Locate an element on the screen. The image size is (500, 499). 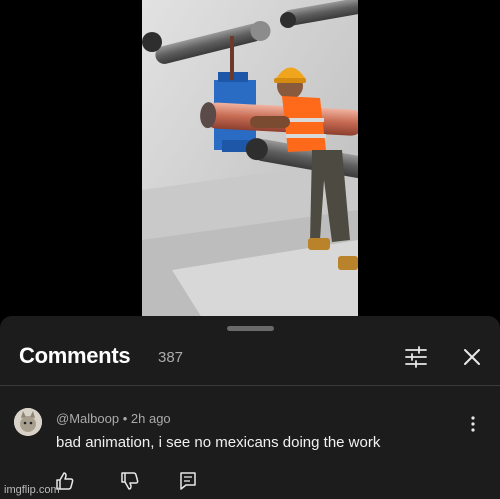
sliders-icon is located at coordinates (416, 357).